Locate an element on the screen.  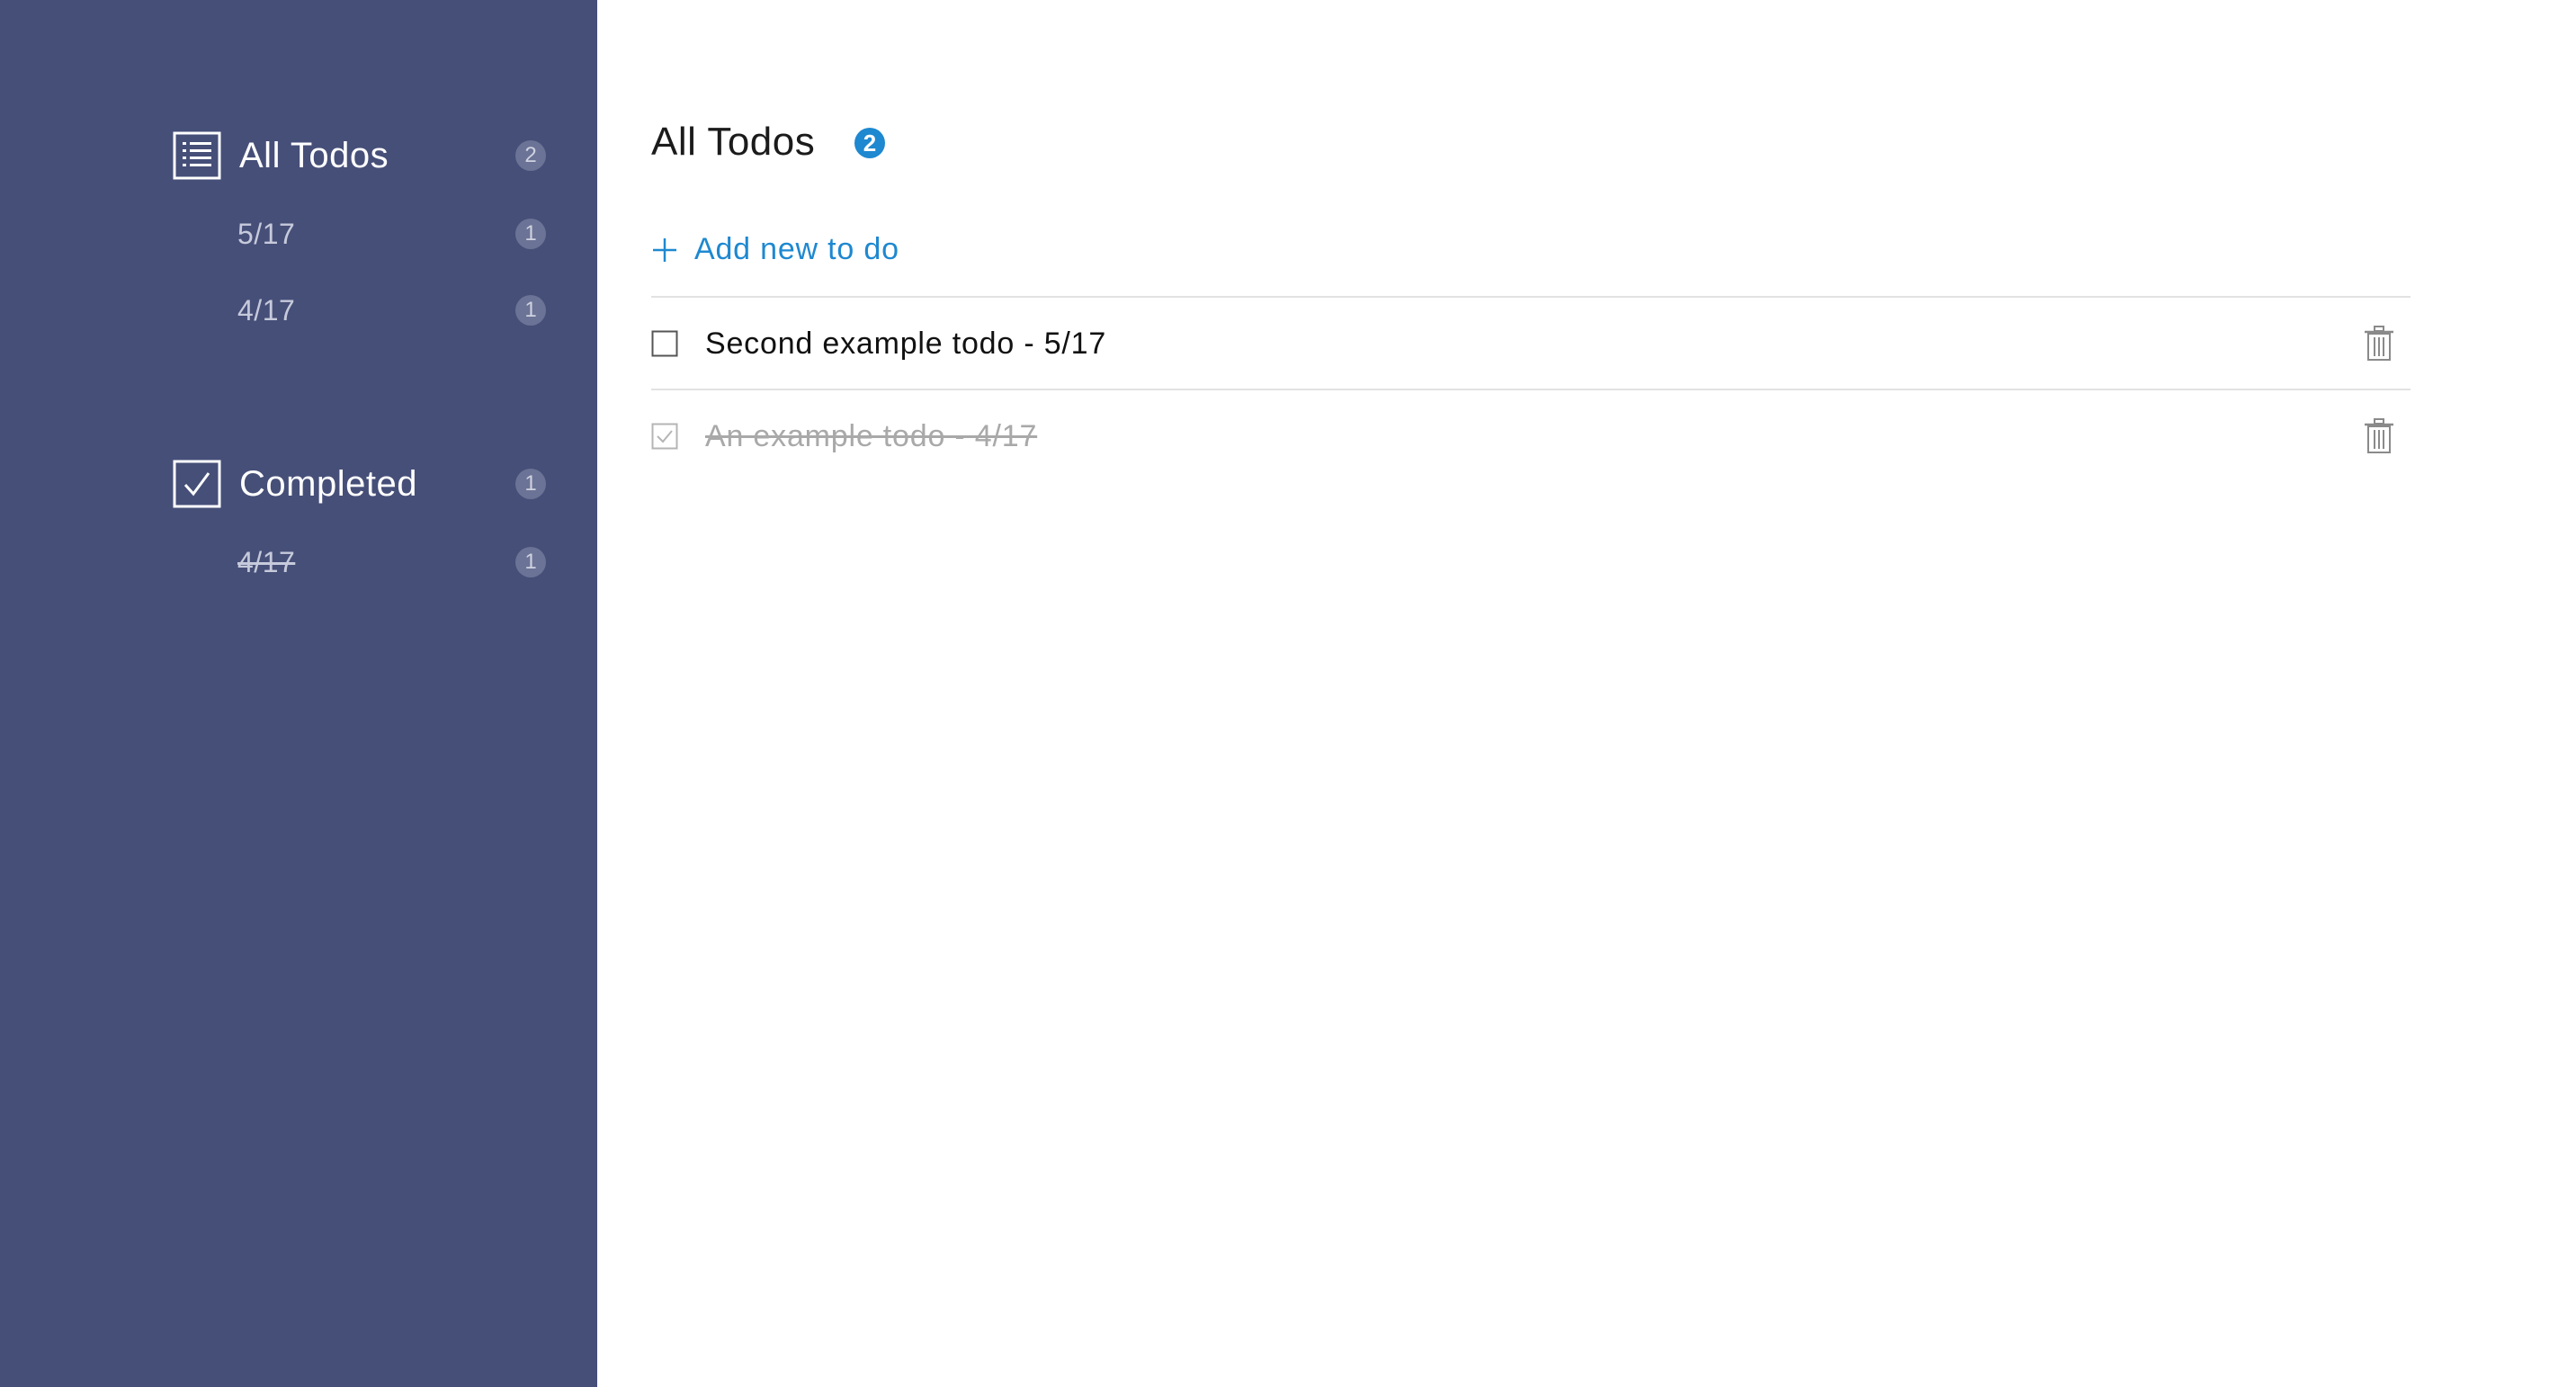
plus-icon is located at coordinates (664, 250).